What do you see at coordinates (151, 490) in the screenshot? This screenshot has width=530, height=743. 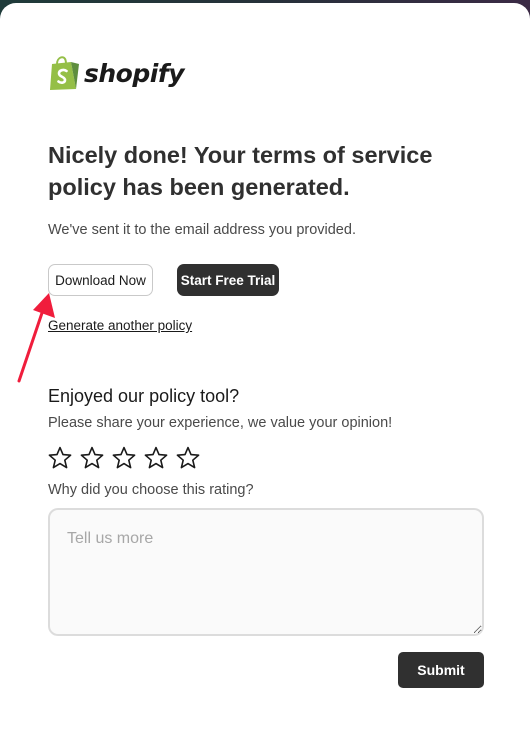 I see `rating-reason-label: Why did you choose this rating?` at bounding box center [151, 490].